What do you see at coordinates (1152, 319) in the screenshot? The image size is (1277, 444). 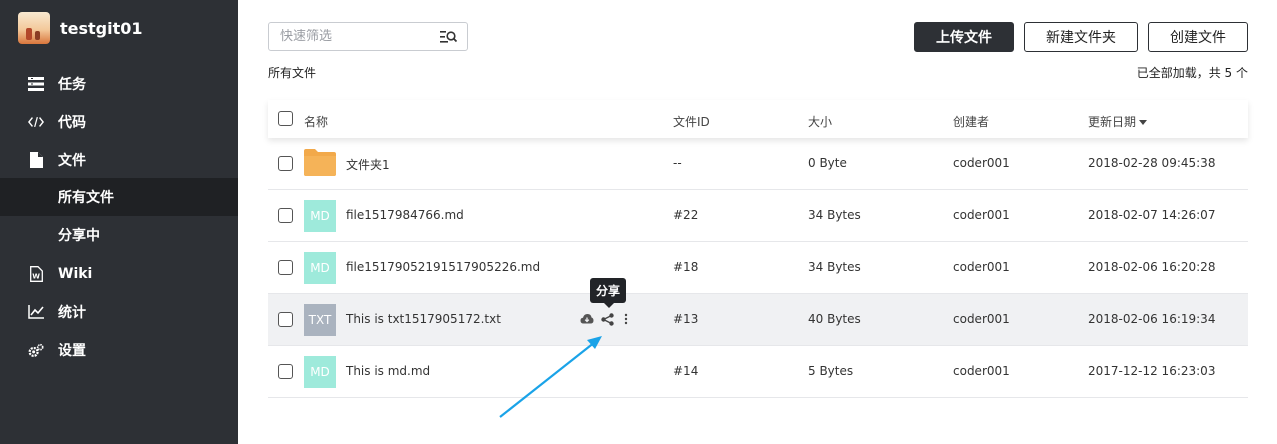 I see `file-updated: 2018-02-06 16:19:34` at bounding box center [1152, 319].